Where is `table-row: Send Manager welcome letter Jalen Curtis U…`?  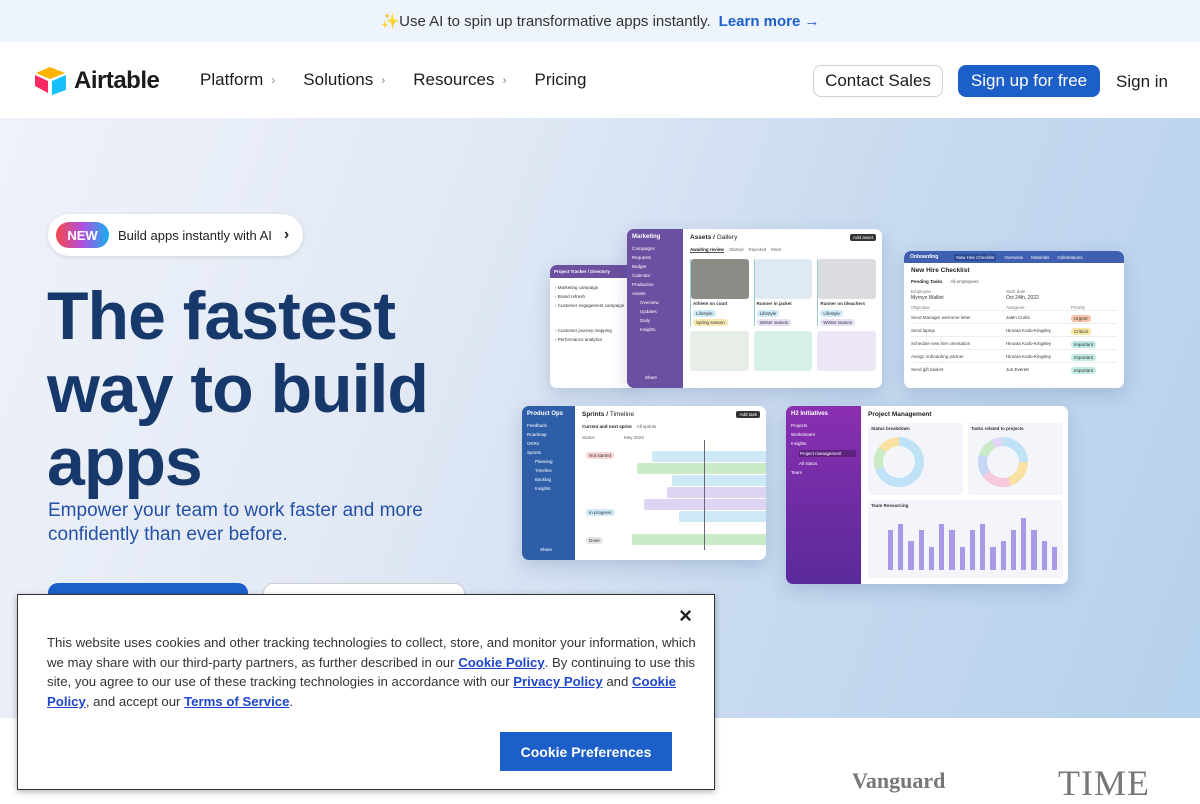
table-row: Send Manager welcome letter Jalen Curtis U… is located at coordinates (1014, 316).